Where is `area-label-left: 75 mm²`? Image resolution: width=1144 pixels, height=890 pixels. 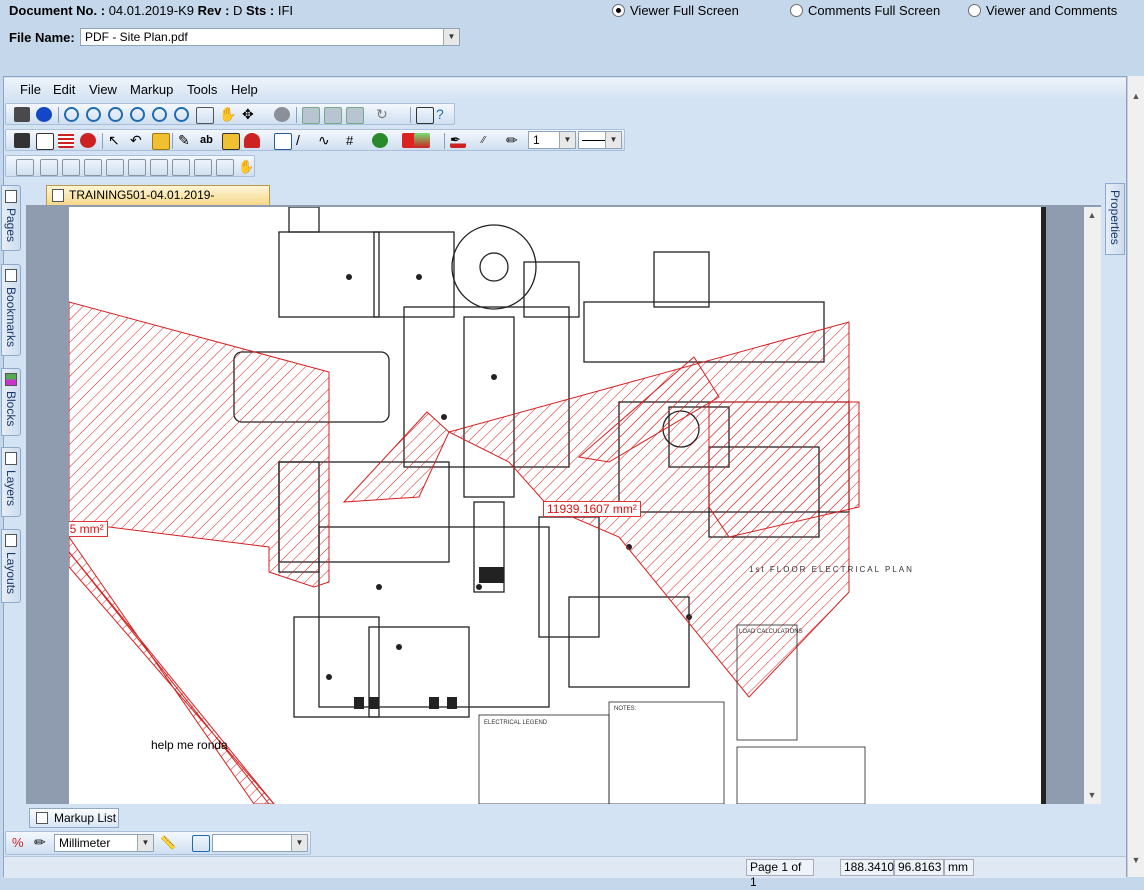
area-label-left: 75 mm² is located at coordinates (88, 529).